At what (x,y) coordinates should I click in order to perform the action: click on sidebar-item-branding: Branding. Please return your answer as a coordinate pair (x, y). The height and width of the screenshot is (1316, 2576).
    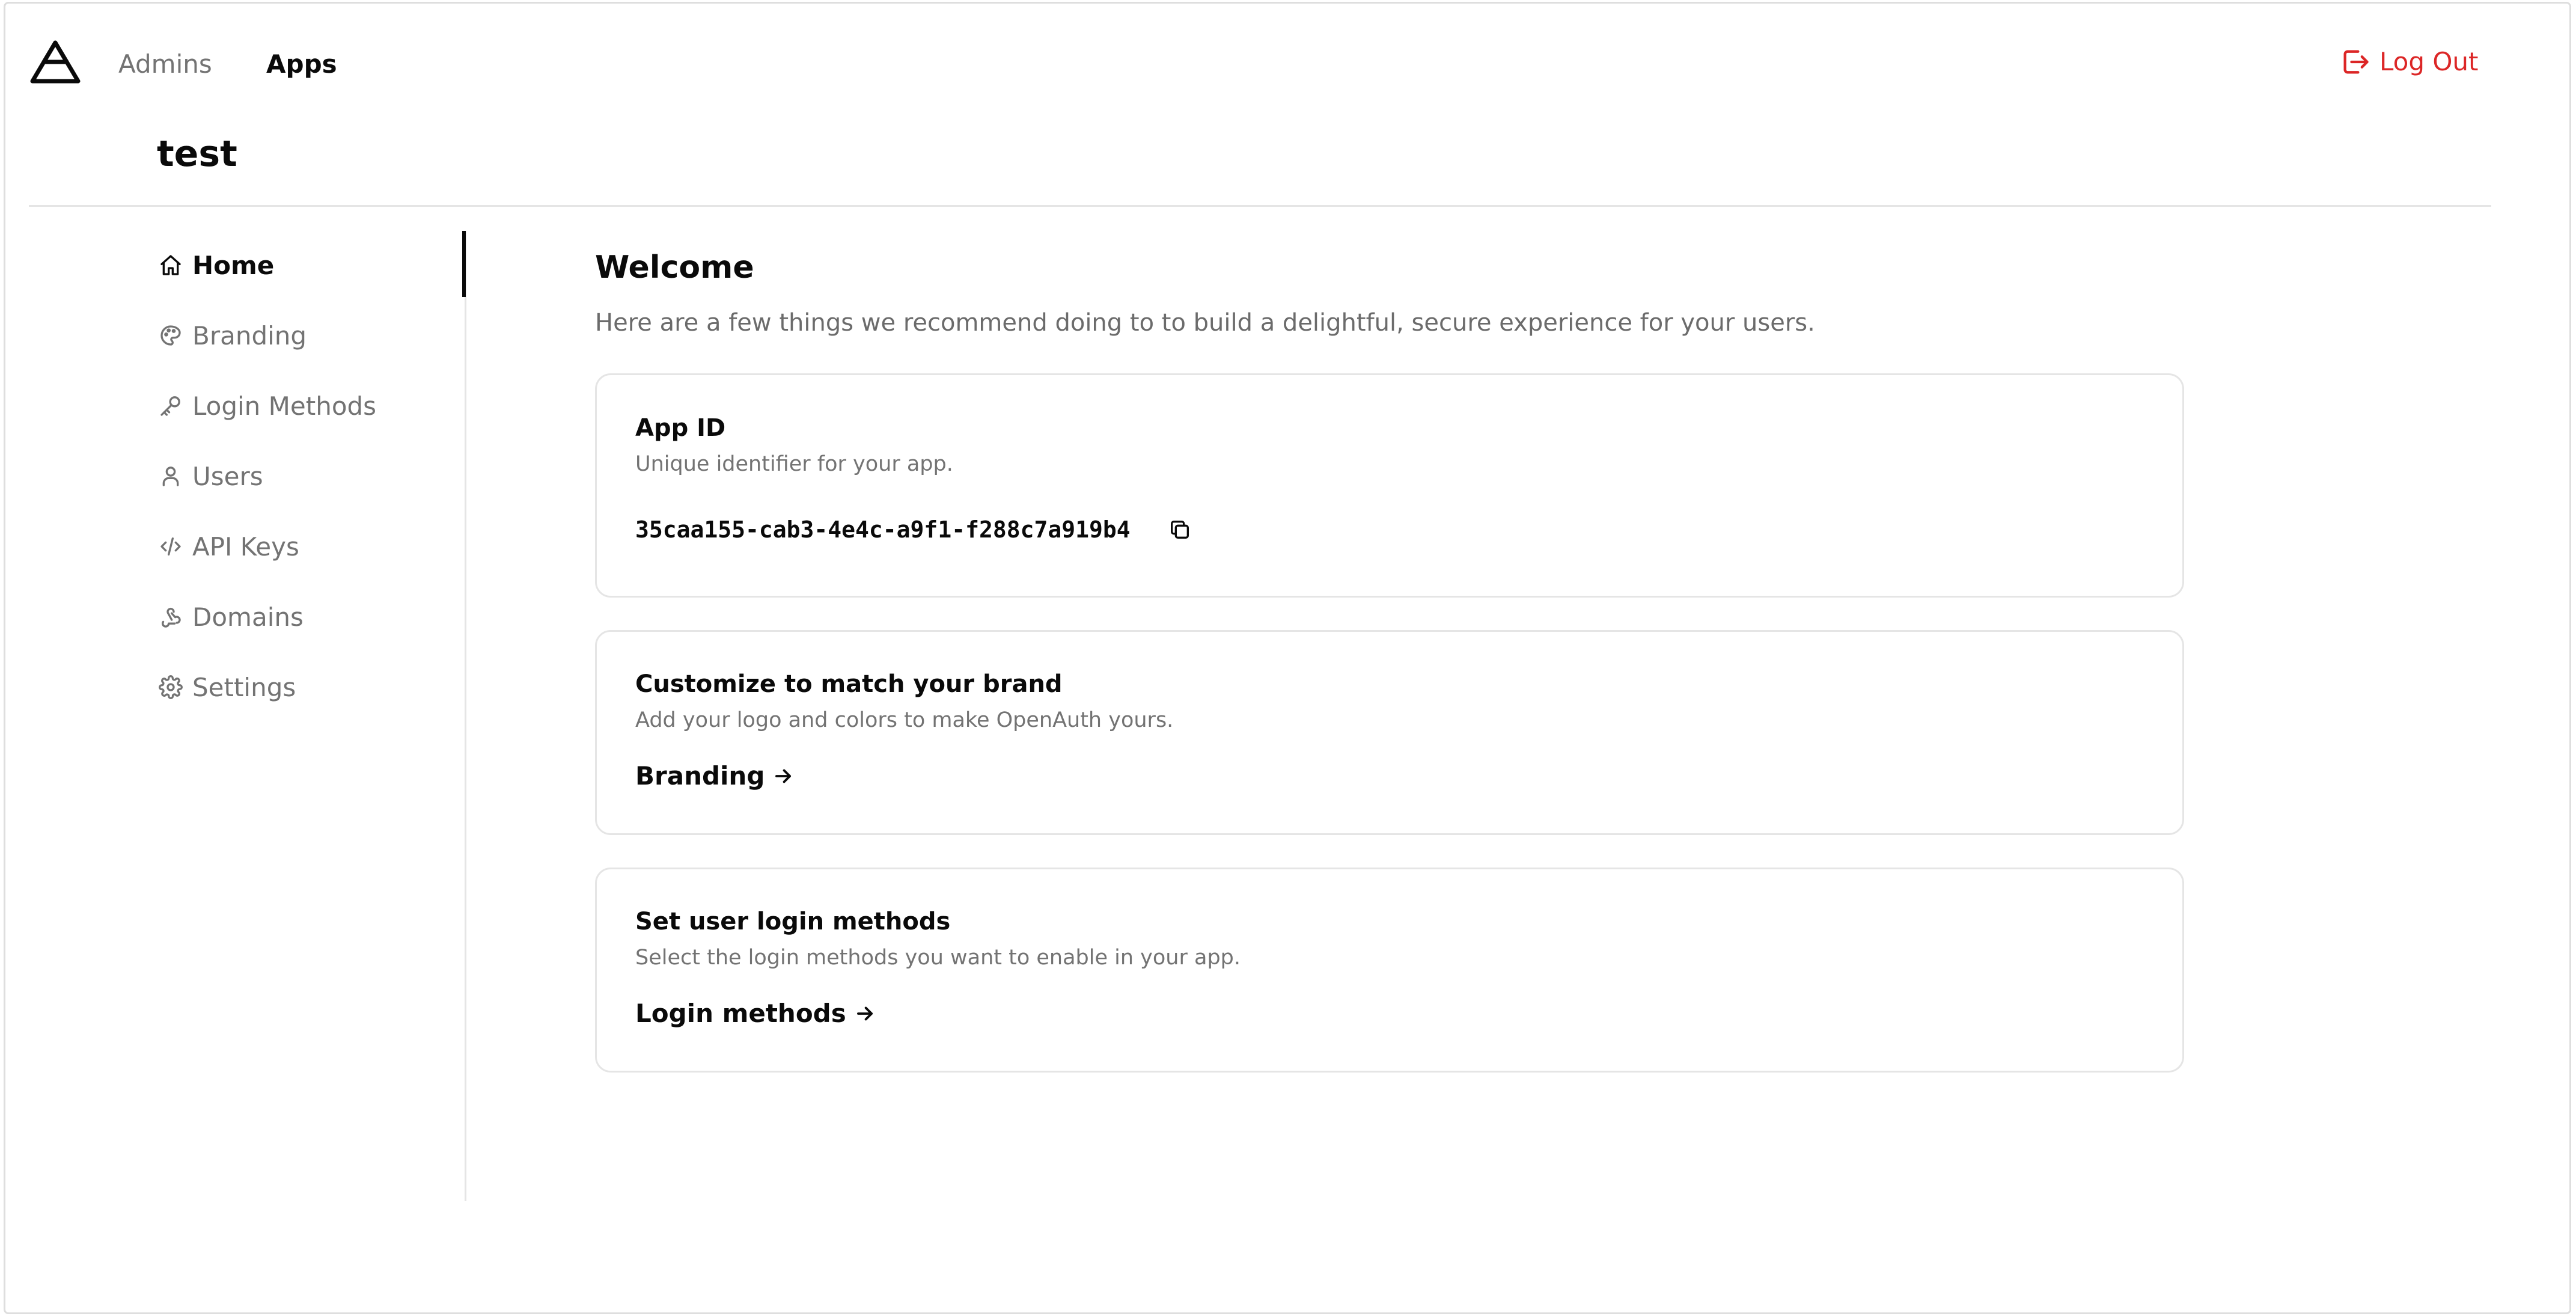
    Looking at the image, I should click on (233, 335).